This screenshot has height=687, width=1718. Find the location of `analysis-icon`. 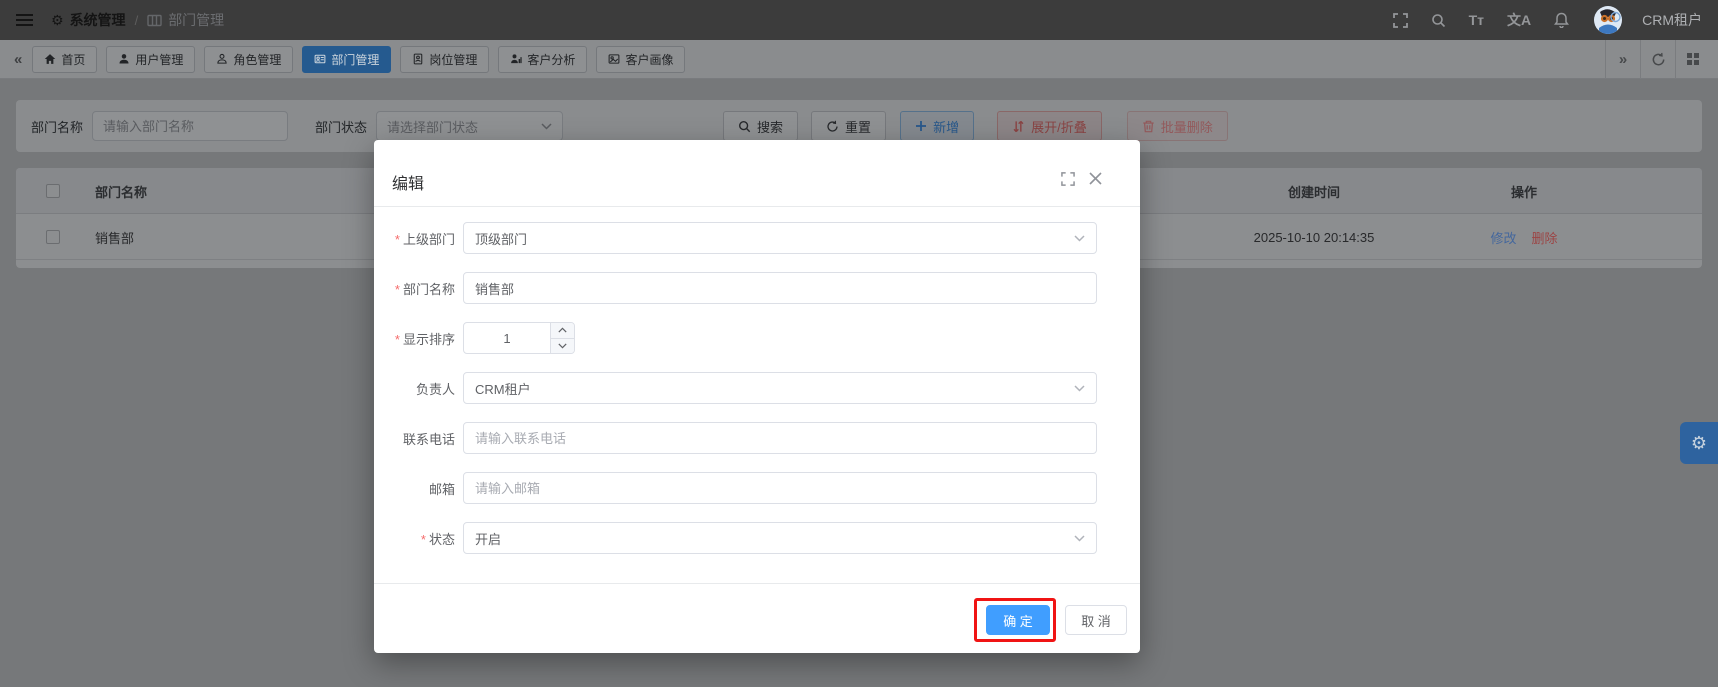

analysis-icon is located at coordinates (517, 59).